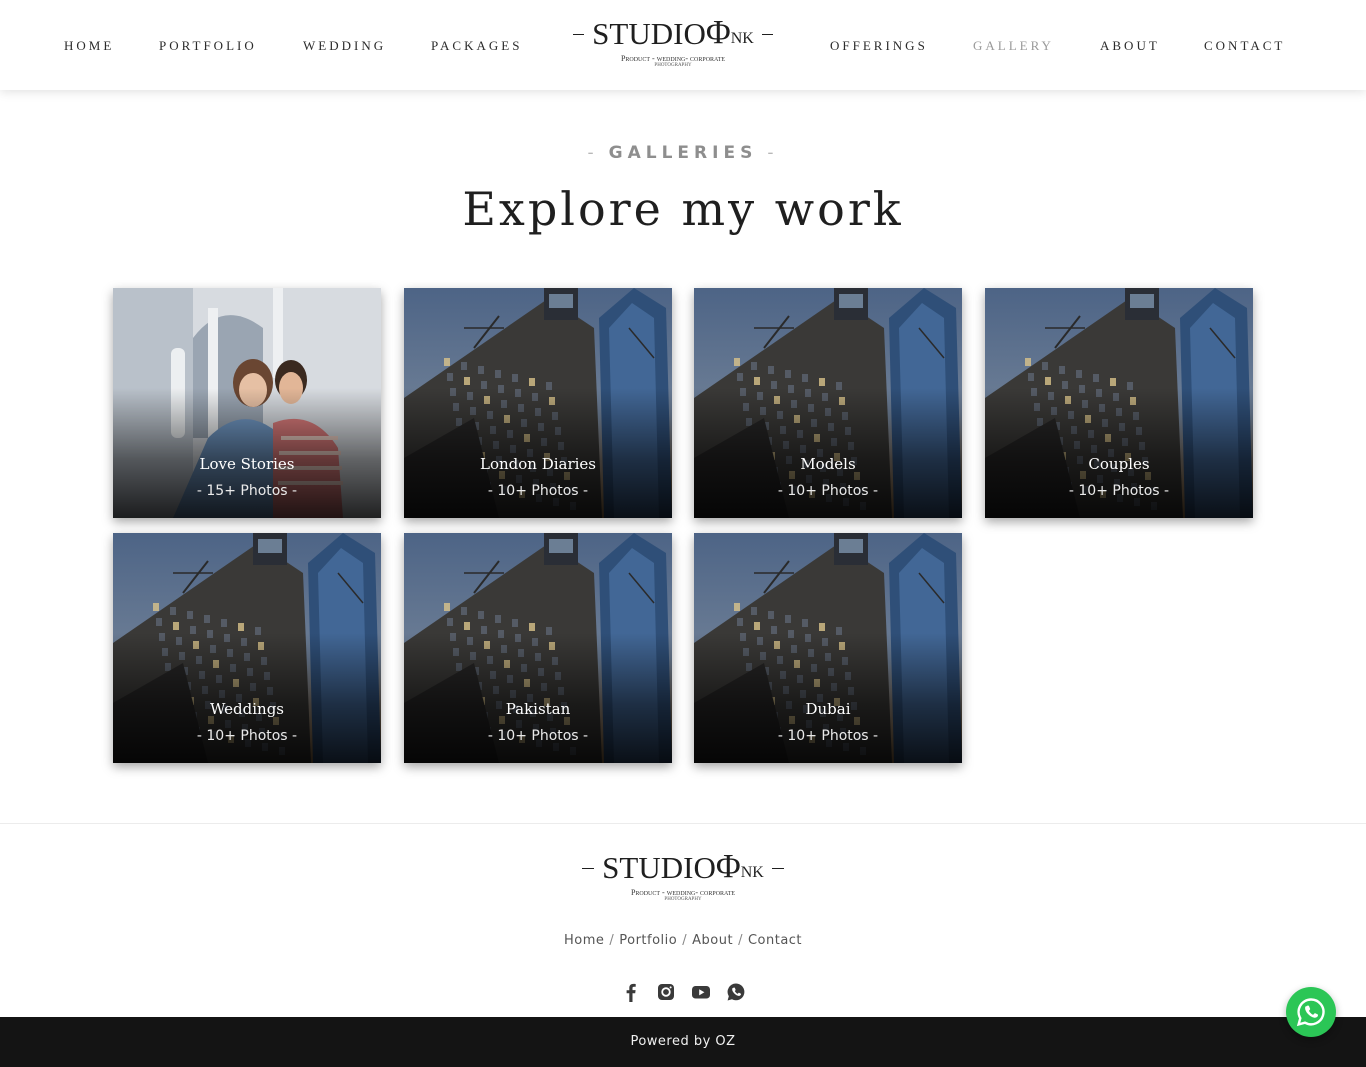 The height and width of the screenshot is (1067, 1366). What do you see at coordinates (476, 46) in the screenshot?
I see `nav-packages: PACKAGES` at bounding box center [476, 46].